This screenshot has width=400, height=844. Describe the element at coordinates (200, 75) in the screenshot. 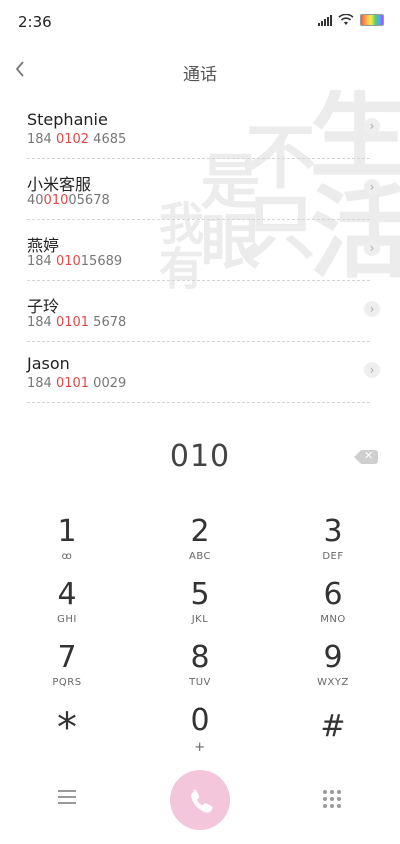

I see `page-title: 通话` at that location.